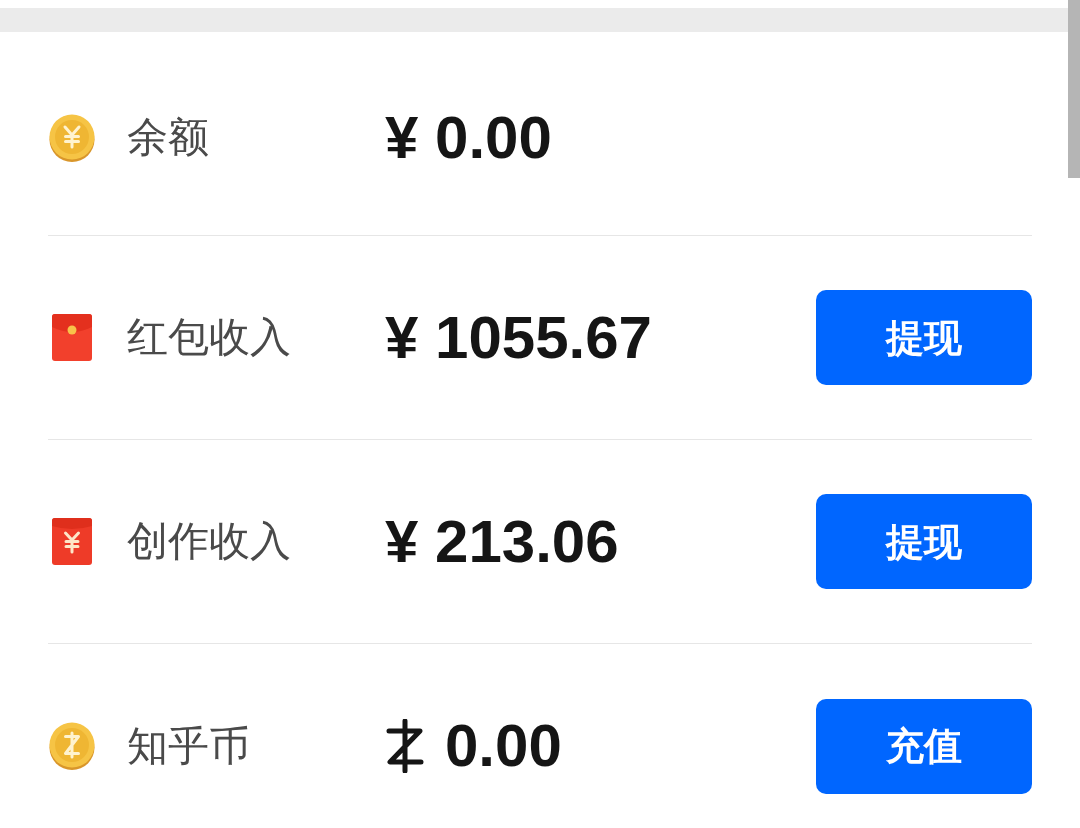 This screenshot has height=828, width=1080. I want to click on row-label: 红包收入, so click(209, 337).